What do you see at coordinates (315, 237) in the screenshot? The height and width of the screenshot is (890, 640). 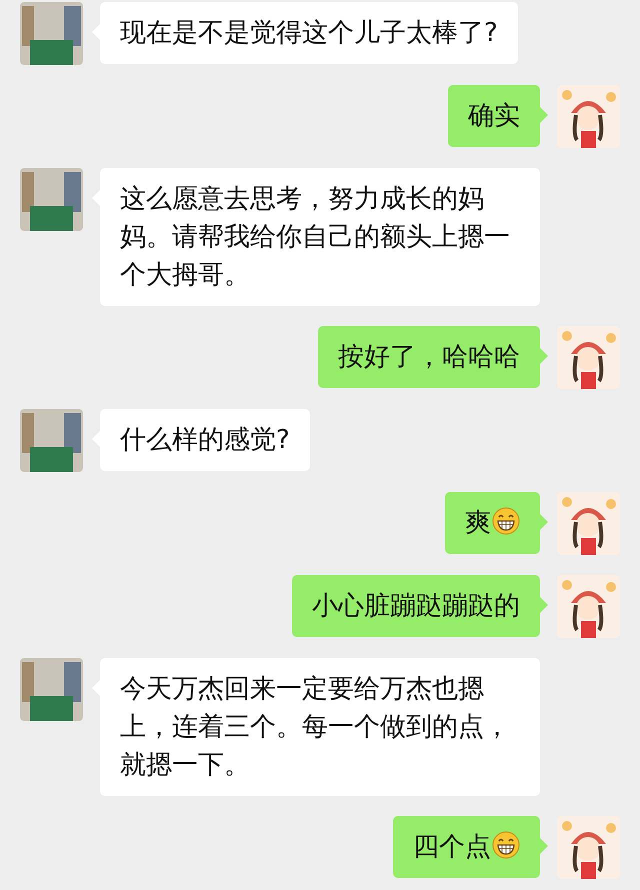 I see `message-text: 这么愿意去思考，努力成长的妈妈。请帮我给你自己的额头上摁一个大拇哥。` at bounding box center [315, 237].